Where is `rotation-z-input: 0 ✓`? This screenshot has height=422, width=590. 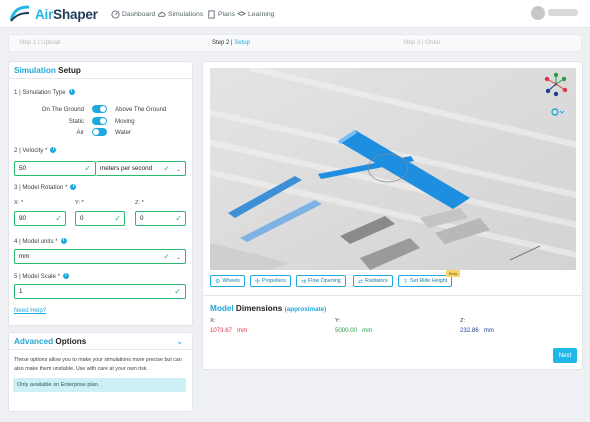 rotation-z-input: 0 ✓ is located at coordinates (160, 218).